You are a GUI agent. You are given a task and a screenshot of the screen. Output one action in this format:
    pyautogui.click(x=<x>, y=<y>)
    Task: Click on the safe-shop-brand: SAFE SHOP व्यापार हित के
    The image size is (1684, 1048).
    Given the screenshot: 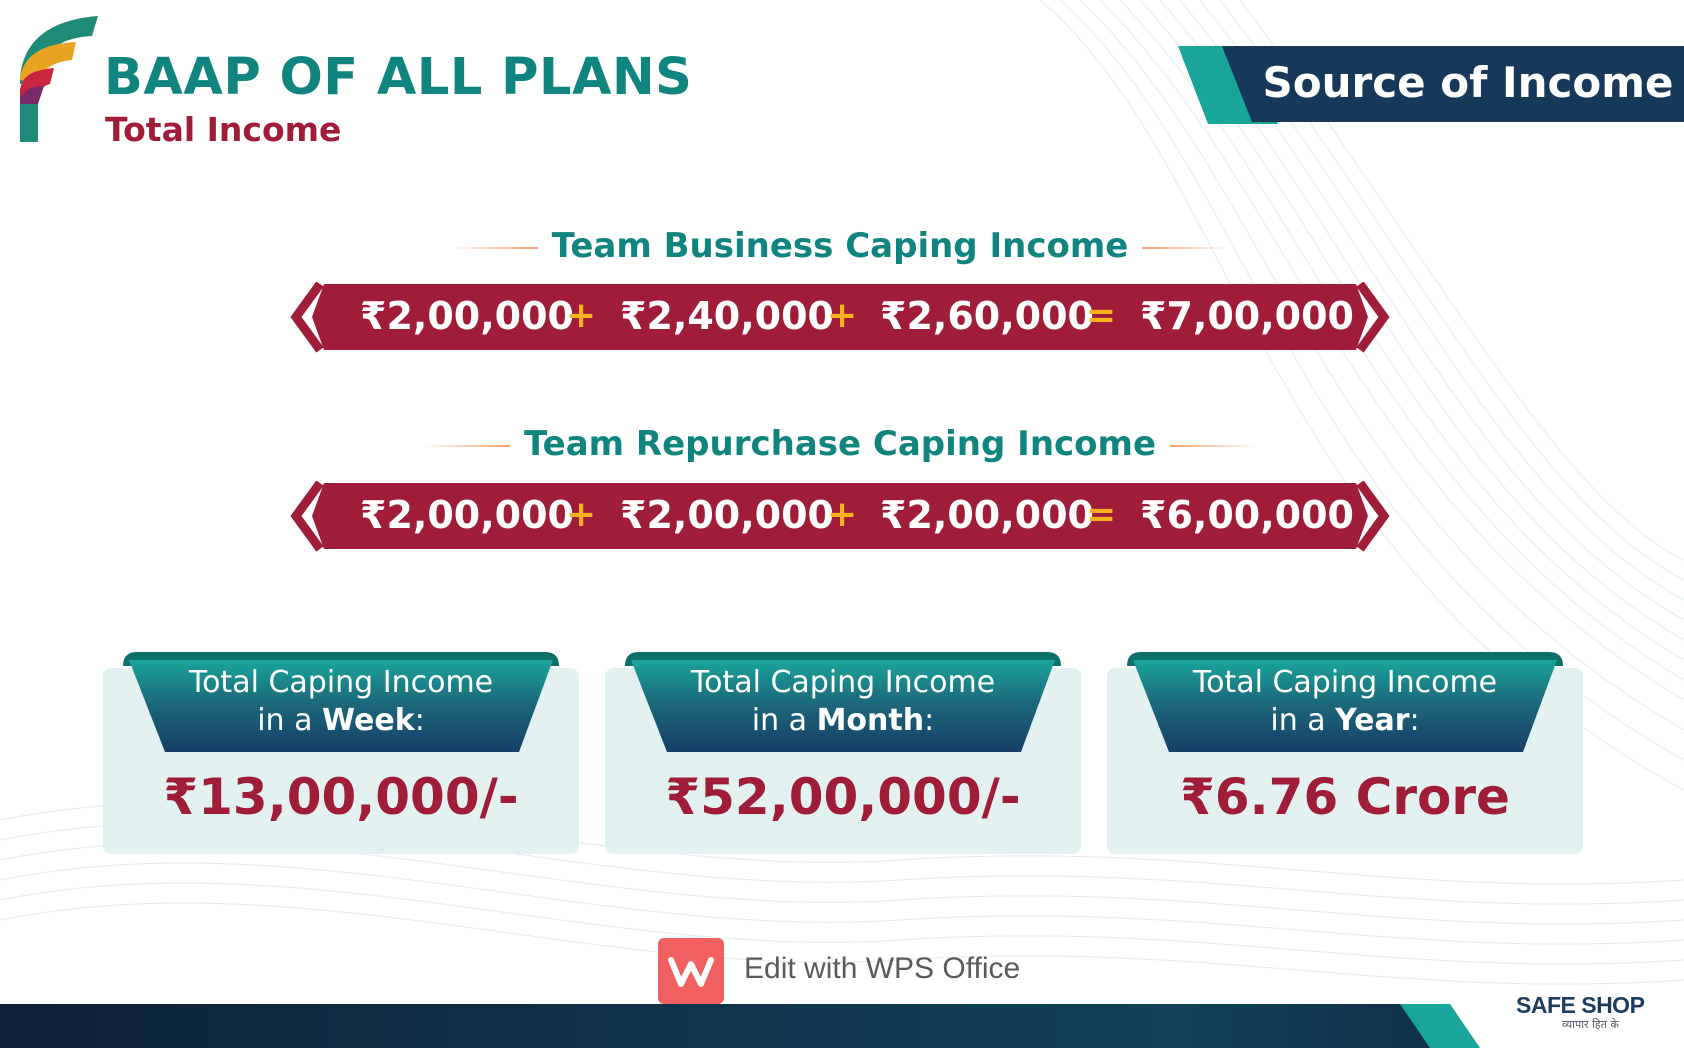 What is the action you would take?
    pyautogui.click(x=1580, y=1012)
    